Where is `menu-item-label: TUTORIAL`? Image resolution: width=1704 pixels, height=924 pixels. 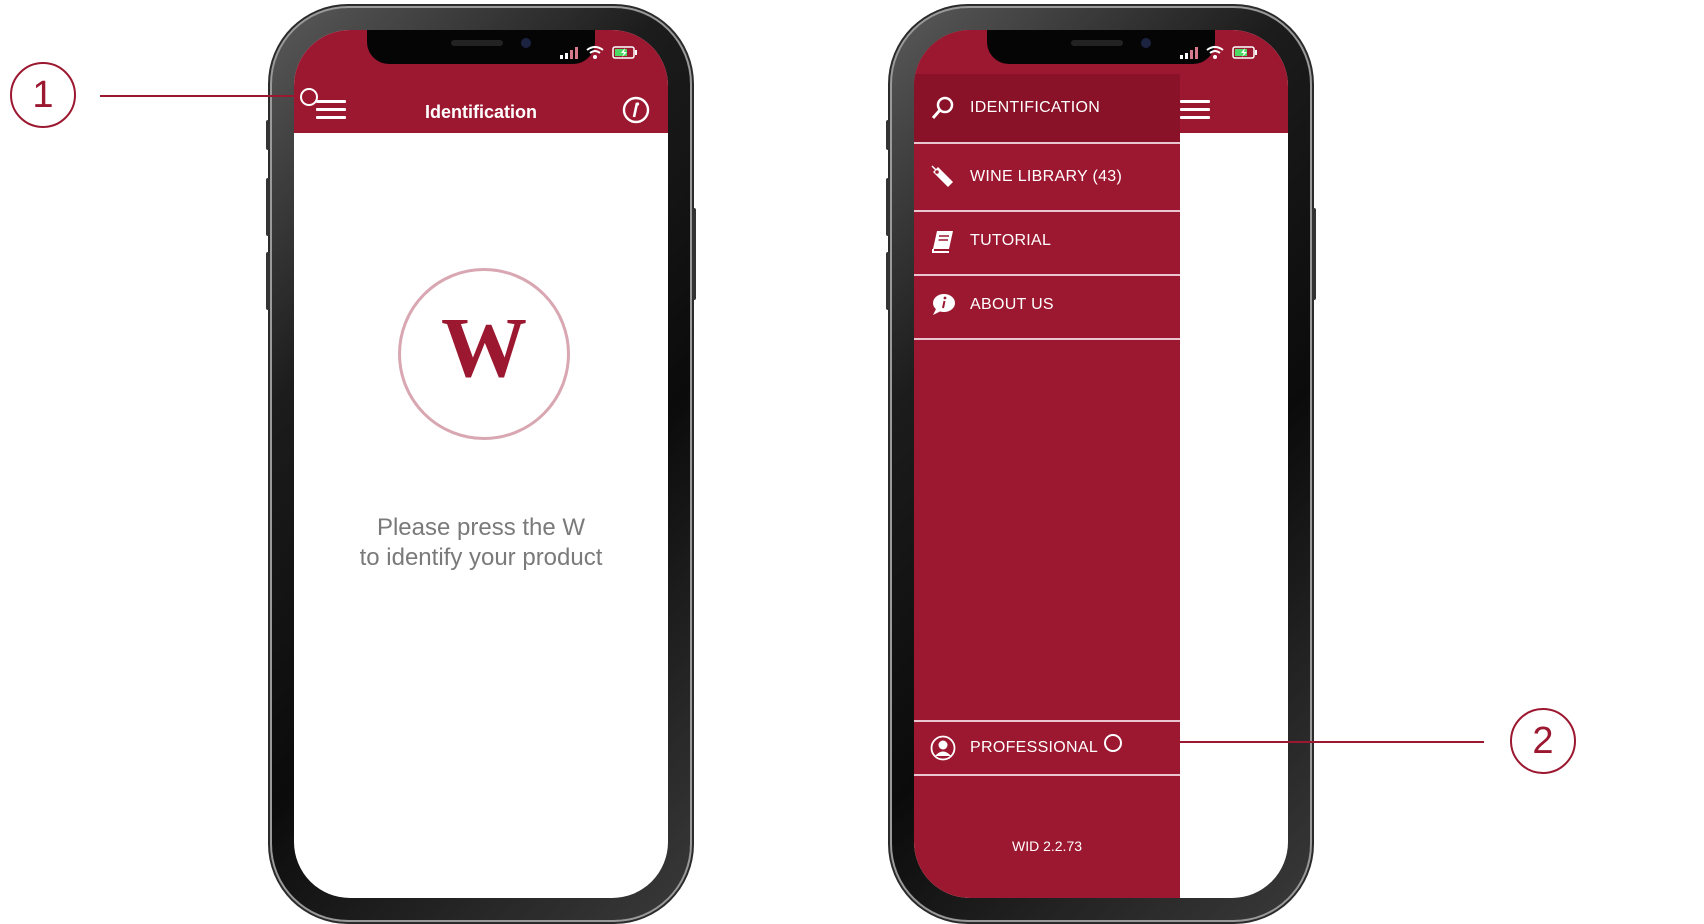
menu-item-label: TUTORIAL is located at coordinates (1011, 240).